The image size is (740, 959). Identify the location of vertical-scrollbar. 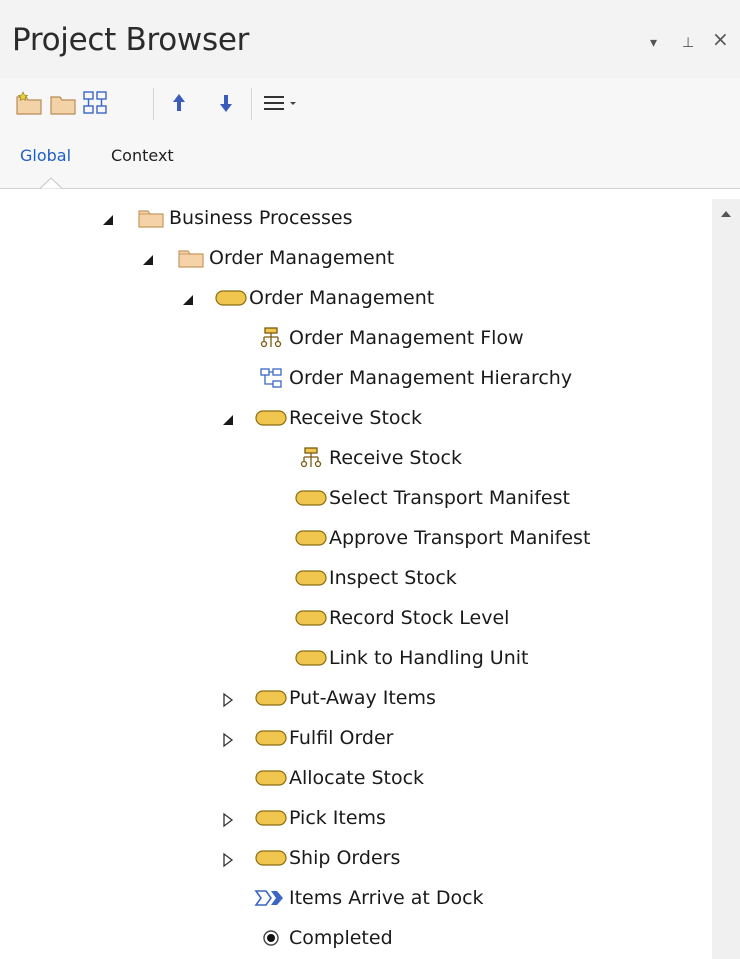
(726, 579).